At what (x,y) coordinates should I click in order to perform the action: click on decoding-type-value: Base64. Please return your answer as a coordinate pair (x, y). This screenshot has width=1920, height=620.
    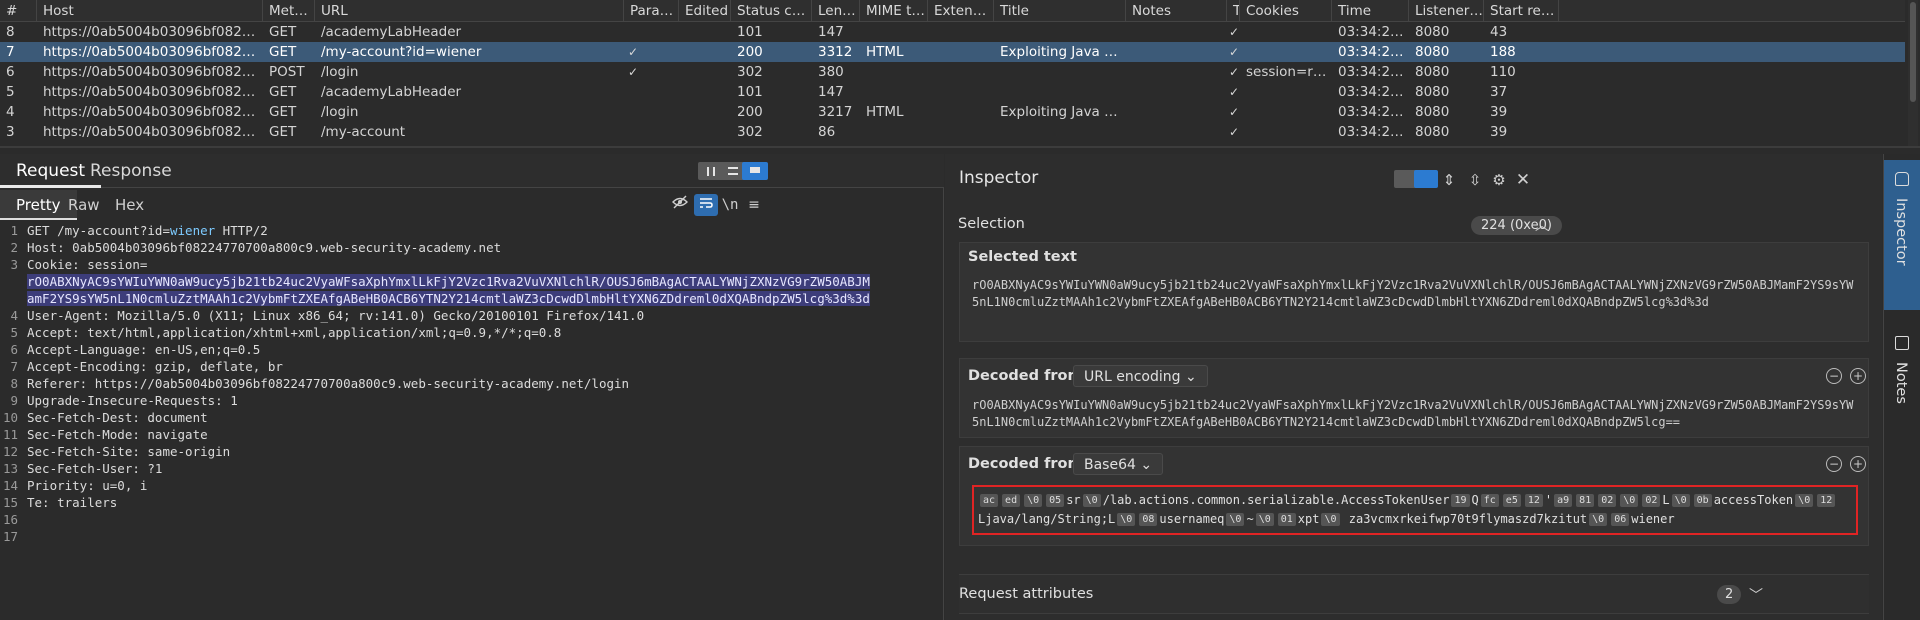
    Looking at the image, I should click on (1110, 465).